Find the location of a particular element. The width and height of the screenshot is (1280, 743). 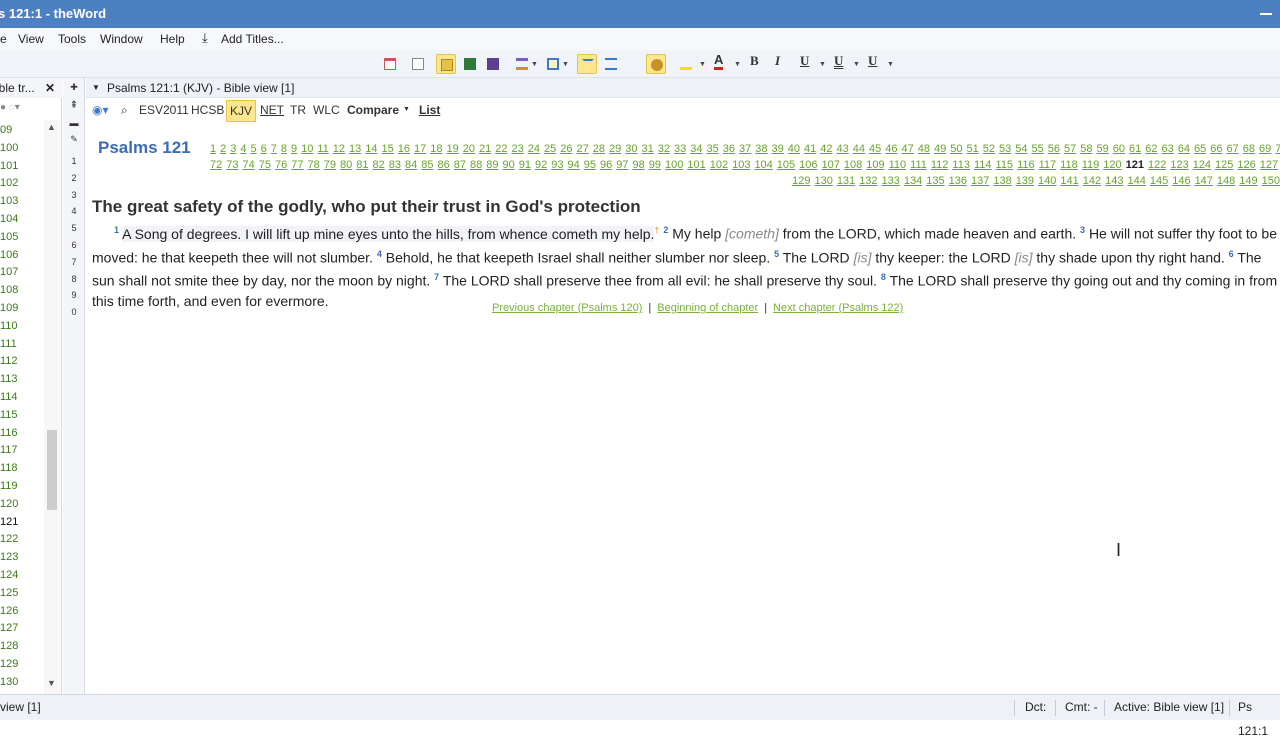

book-green-icon is located at coordinates (470, 64).